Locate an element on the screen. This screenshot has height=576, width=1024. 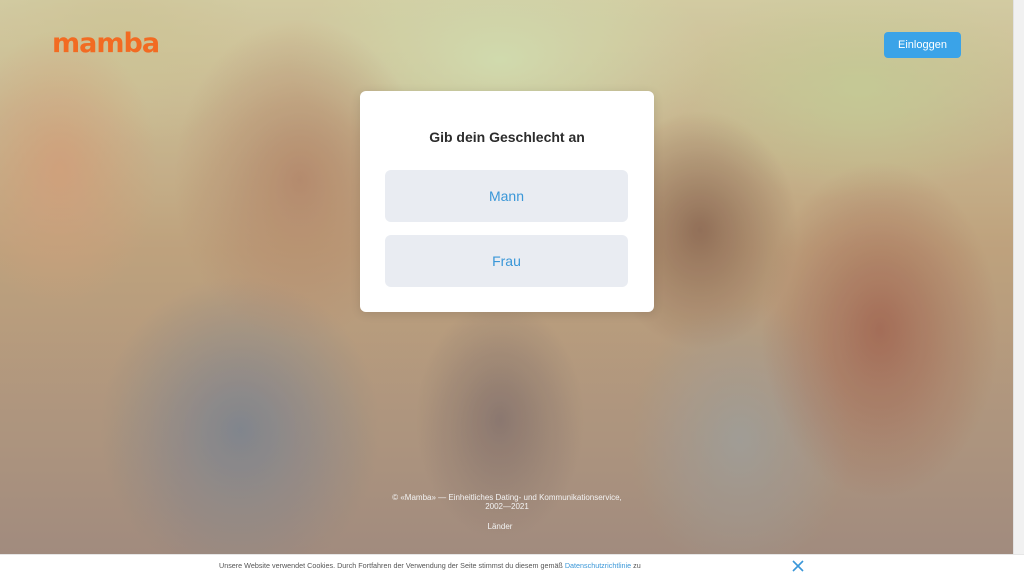
gender-option-mann: Mann is located at coordinates (506, 196).